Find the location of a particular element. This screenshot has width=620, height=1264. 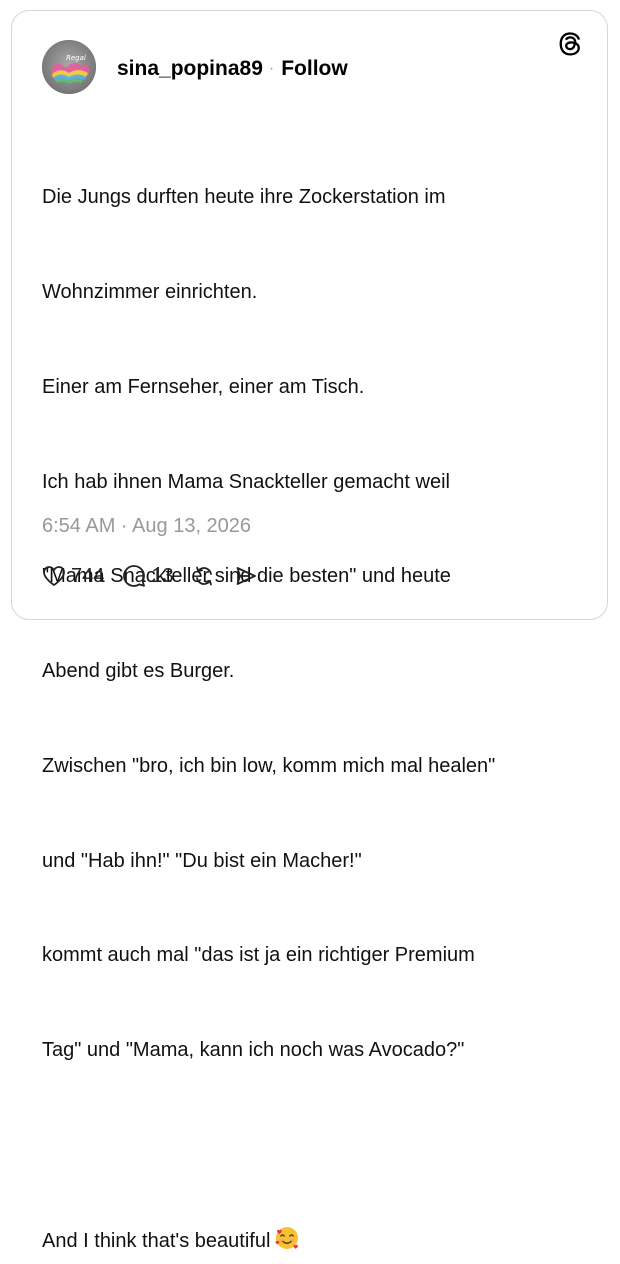

avatar: Regal is located at coordinates (69, 67).